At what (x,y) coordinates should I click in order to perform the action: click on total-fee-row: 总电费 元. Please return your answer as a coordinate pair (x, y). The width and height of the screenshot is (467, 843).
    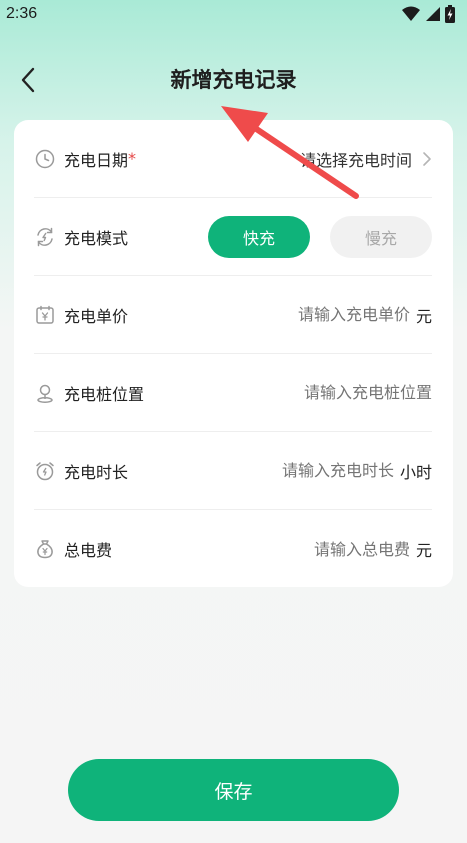
    Looking at the image, I should click on (233, 549).